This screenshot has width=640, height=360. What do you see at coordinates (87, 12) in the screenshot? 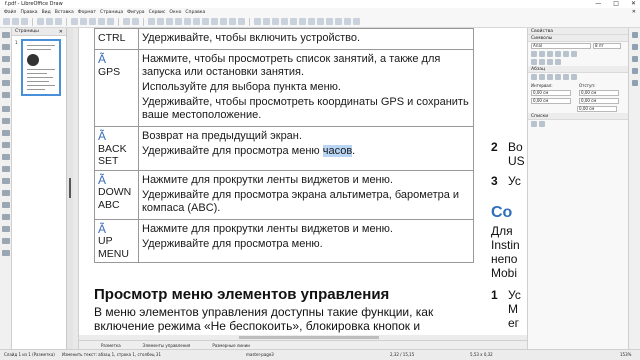
I see `menu-format: Формат` at bounding box center [87, 12].